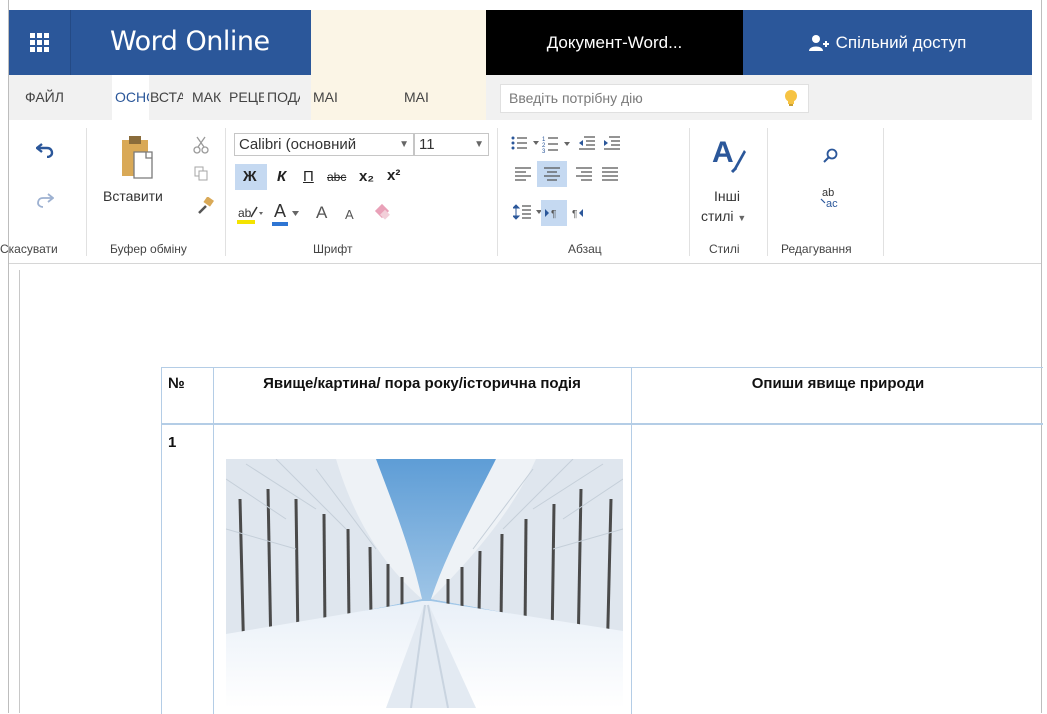 This screenshot has width=1047, height=714. I want to click on justify-icon, so click(610, 174).